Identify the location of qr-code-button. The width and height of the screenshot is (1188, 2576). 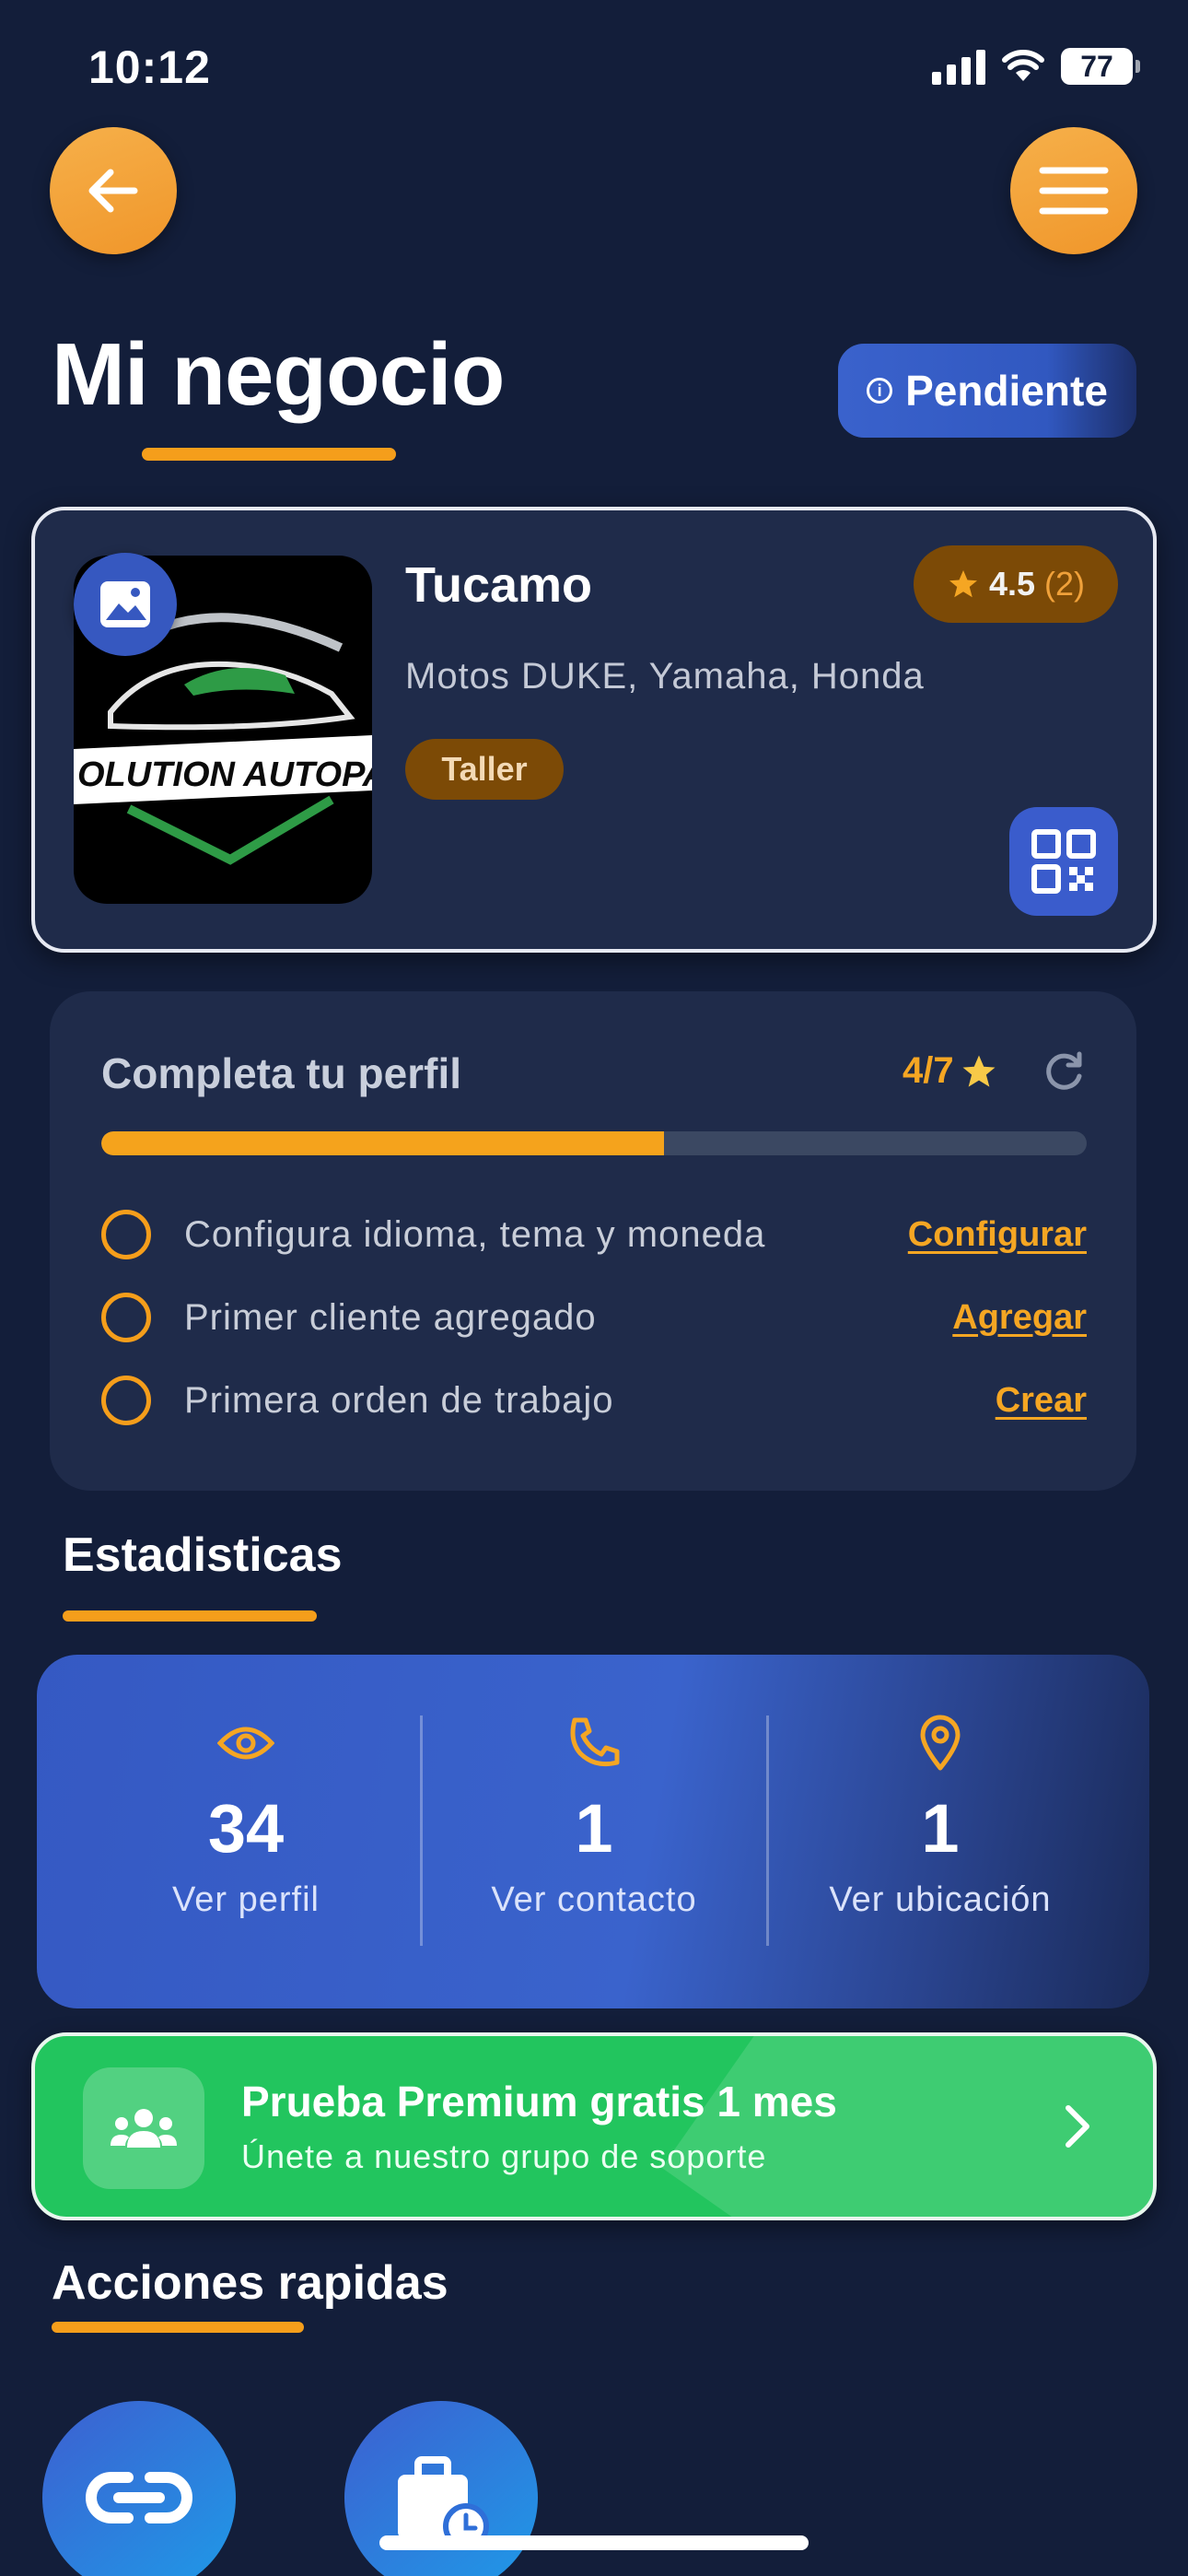
(1063, 861).